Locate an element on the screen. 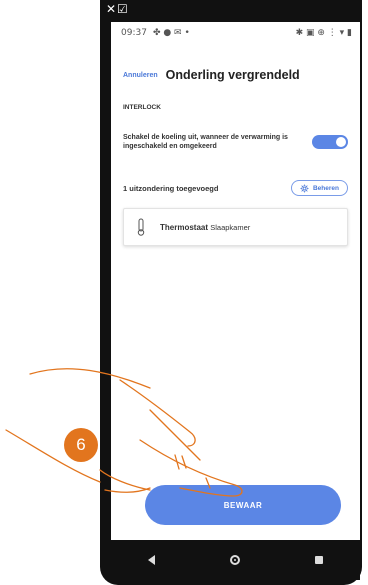 Image resolution: width=368 pixels, height=585 pixels. save-button: BEWAAR is located at coordinates (243, 505).